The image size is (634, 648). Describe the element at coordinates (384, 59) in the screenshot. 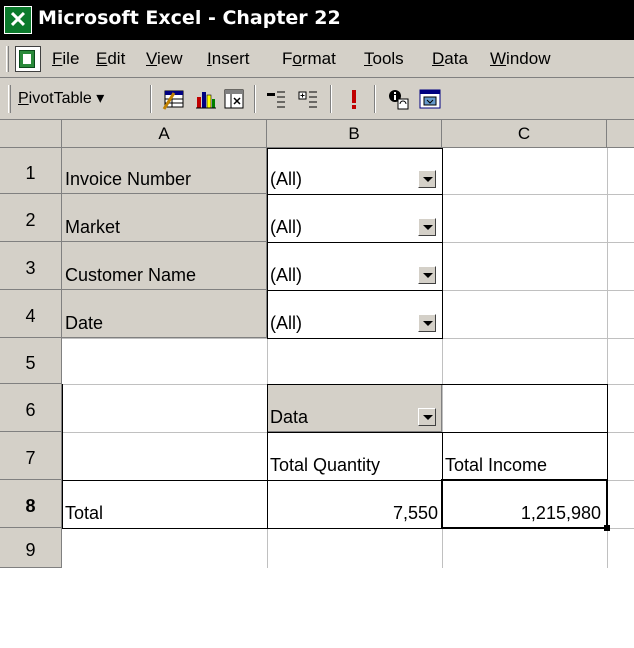

I see `menu-tools: Tools` at that location.